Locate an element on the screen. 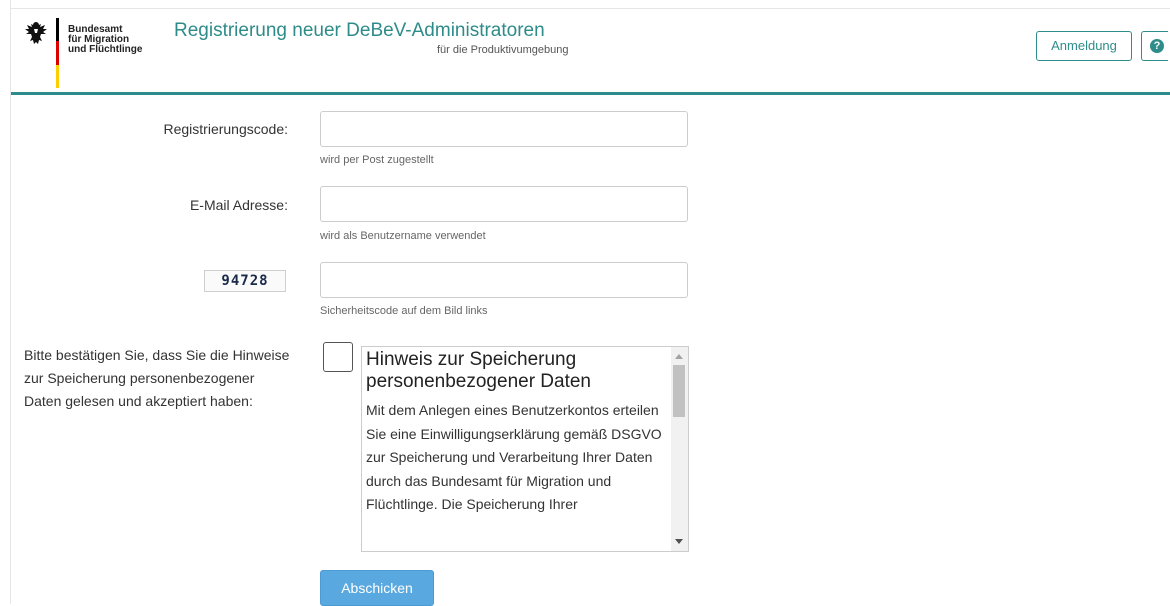 Image resolution: width=1170 pixels, height=606 pixels. federal-eagle-icon is located at coordinates (36, 33).